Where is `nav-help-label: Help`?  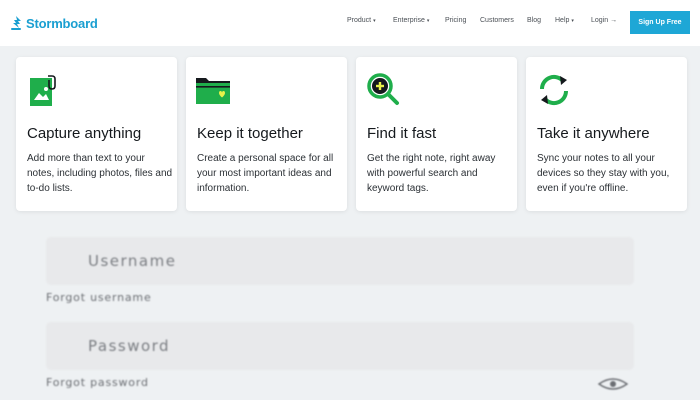 nav-help-label: Help is located at coordinates (562, 20).